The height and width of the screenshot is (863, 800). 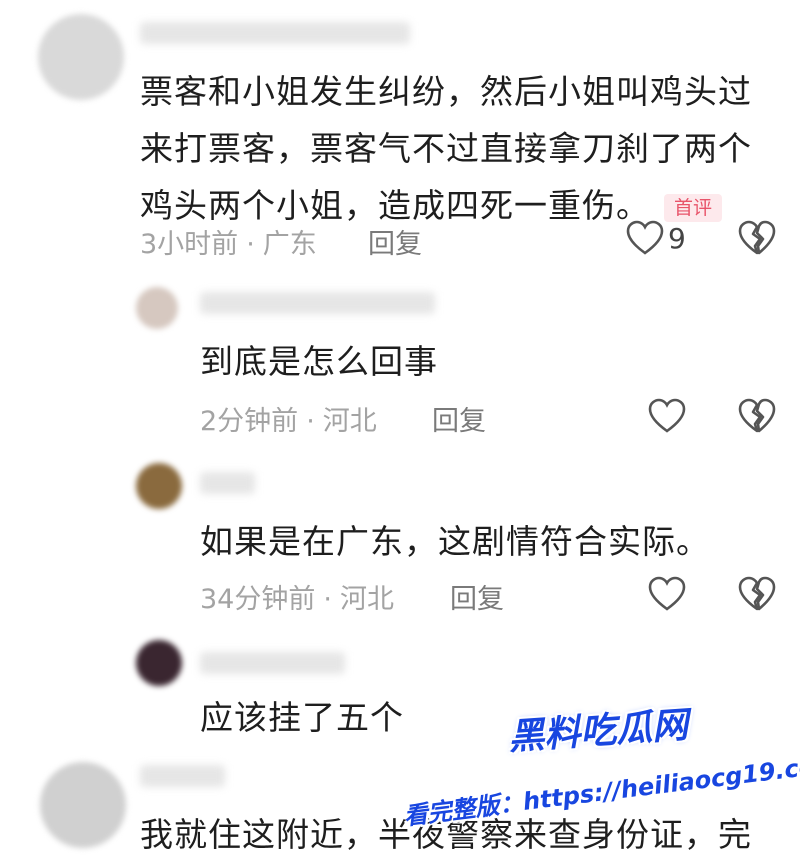 What do you see at coordinates (319, 361) in the screenshot?
I see `comment-text: 到底是怎么回事` at bounding box center [319, 361].